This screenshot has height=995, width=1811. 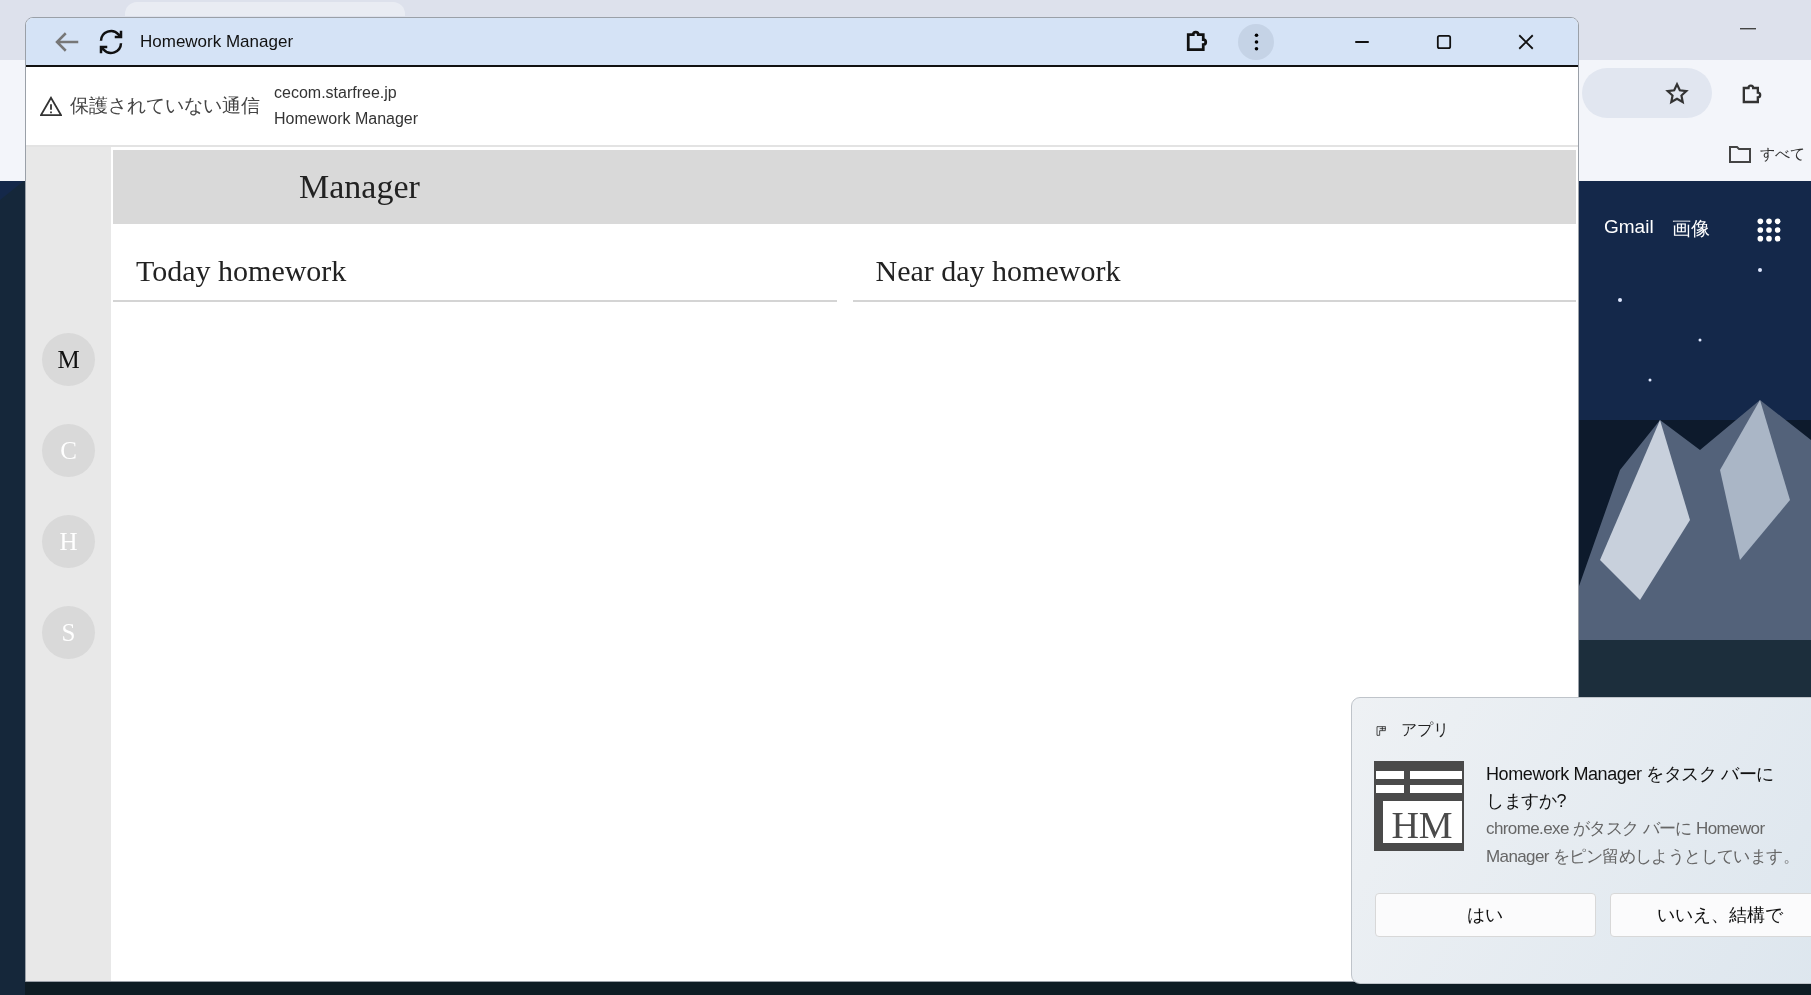 What do you see at coordinates (1690, 229) in the screenshot?
I see `header-link: 画像` at bounding box center [1690, 229].